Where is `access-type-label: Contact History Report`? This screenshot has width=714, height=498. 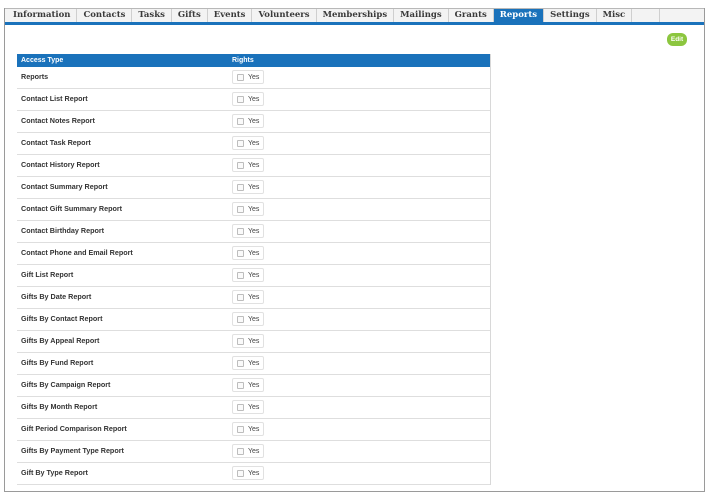 access-type-label: Contact History Report is located at coordinates (60, 164).